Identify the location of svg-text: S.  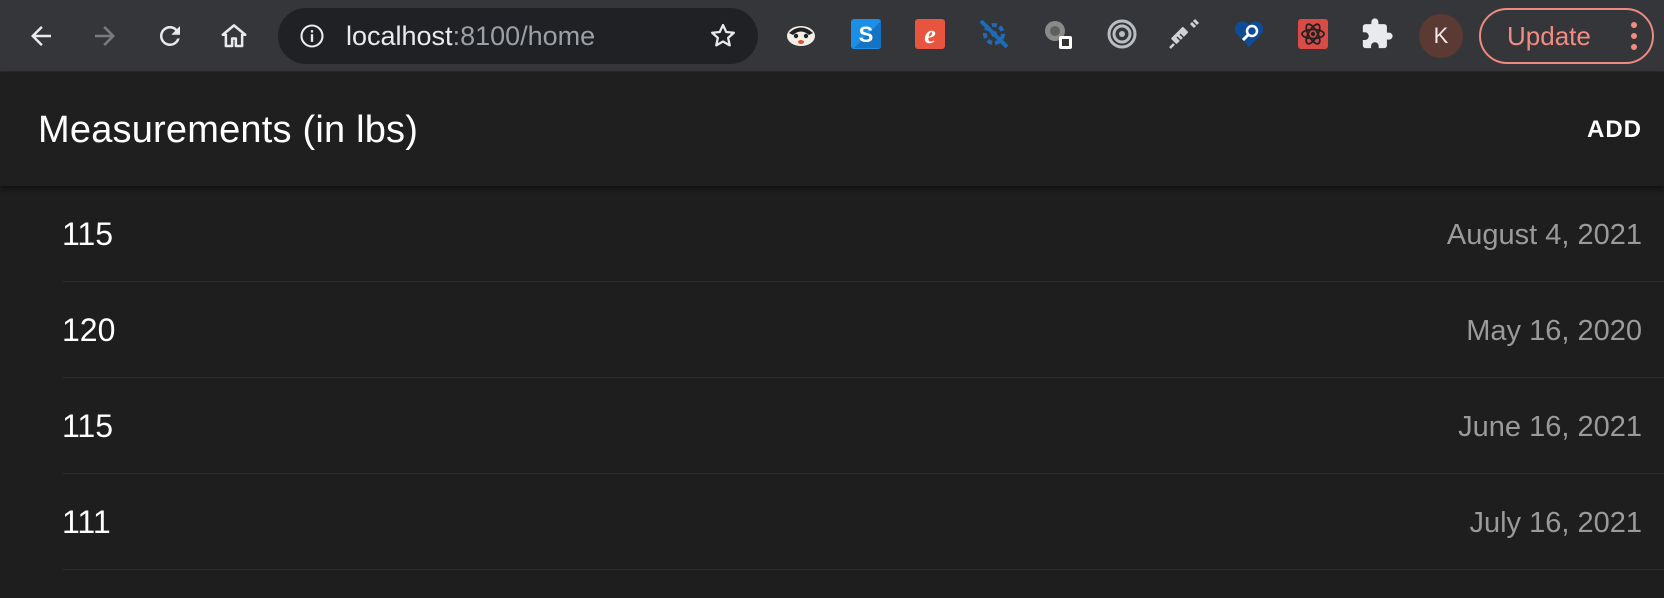
(866, 34).